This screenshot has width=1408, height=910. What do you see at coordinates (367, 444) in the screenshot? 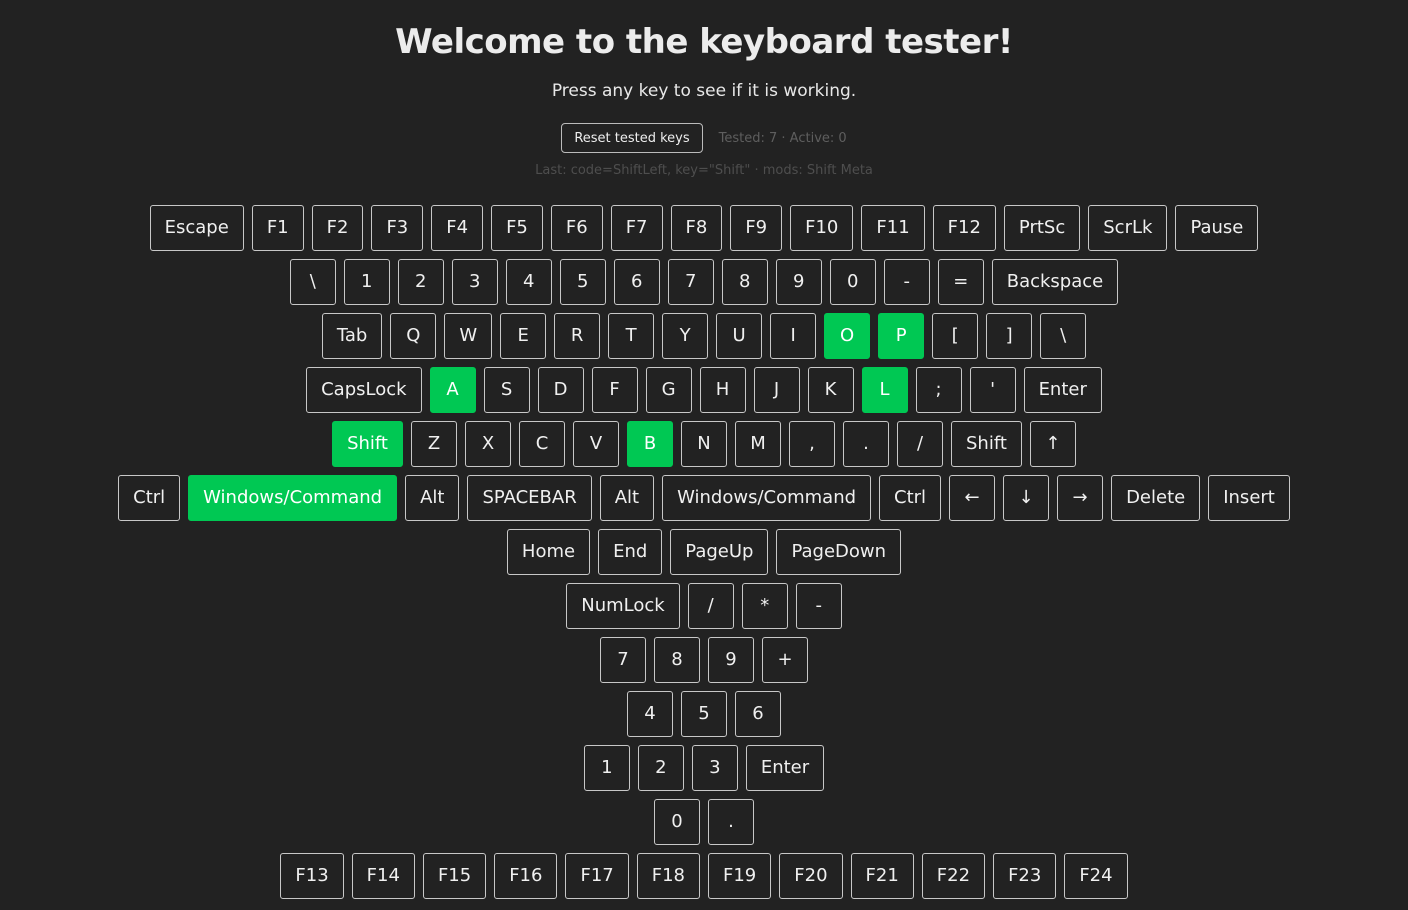
I see `key-tested: Shift` at bounding box center [367, 444].